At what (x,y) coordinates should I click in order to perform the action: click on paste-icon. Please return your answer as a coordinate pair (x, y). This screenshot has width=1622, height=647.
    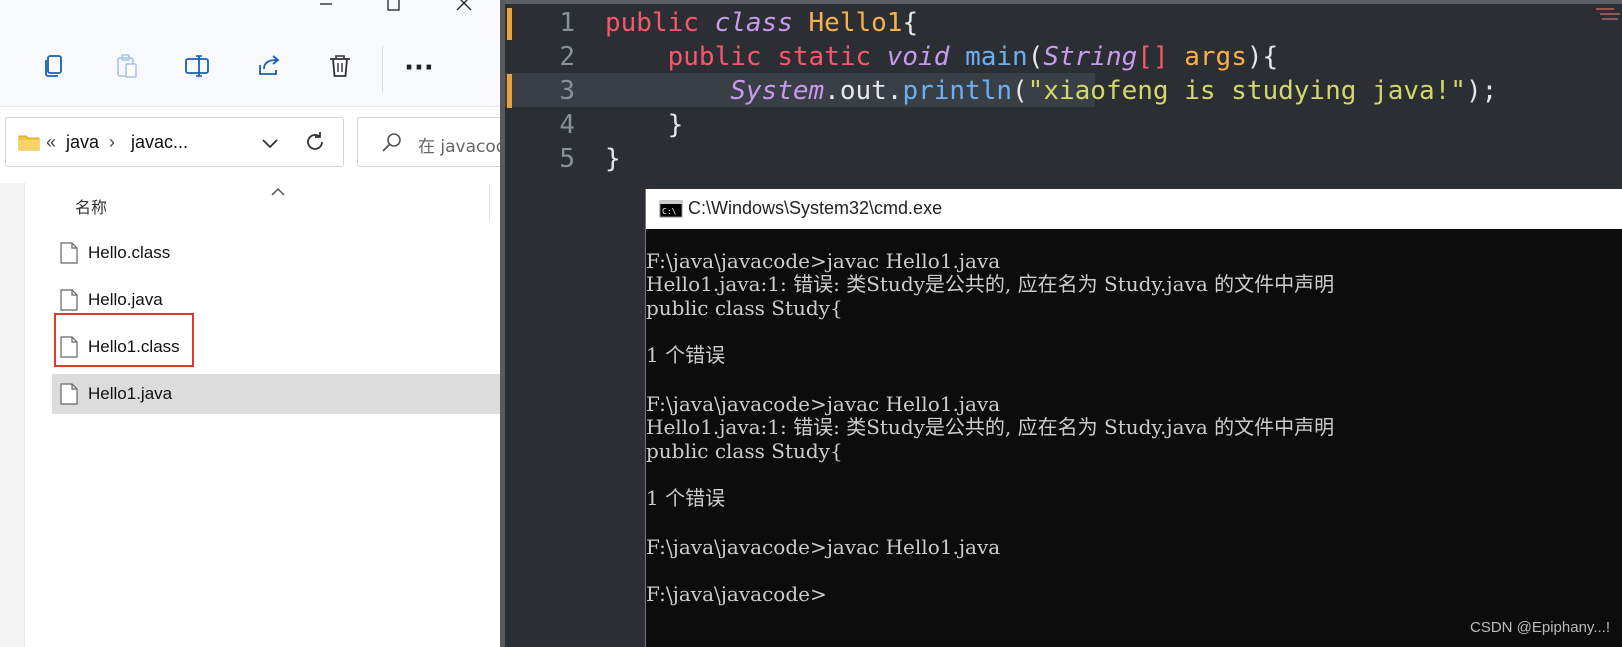
    Looking at the image, I should click on (127, 68).